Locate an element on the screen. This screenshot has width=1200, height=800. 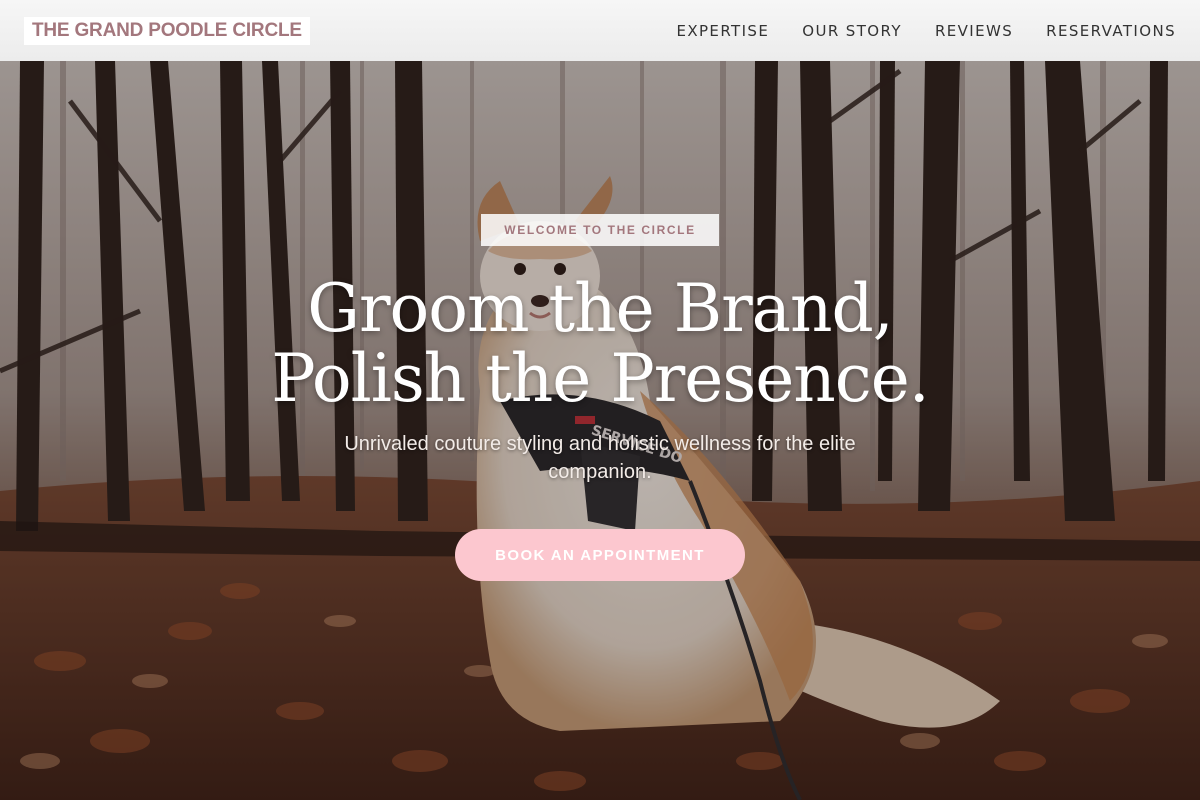
nav-link-reservations: RESERVATIONS is located at coordinates (1111, 31).